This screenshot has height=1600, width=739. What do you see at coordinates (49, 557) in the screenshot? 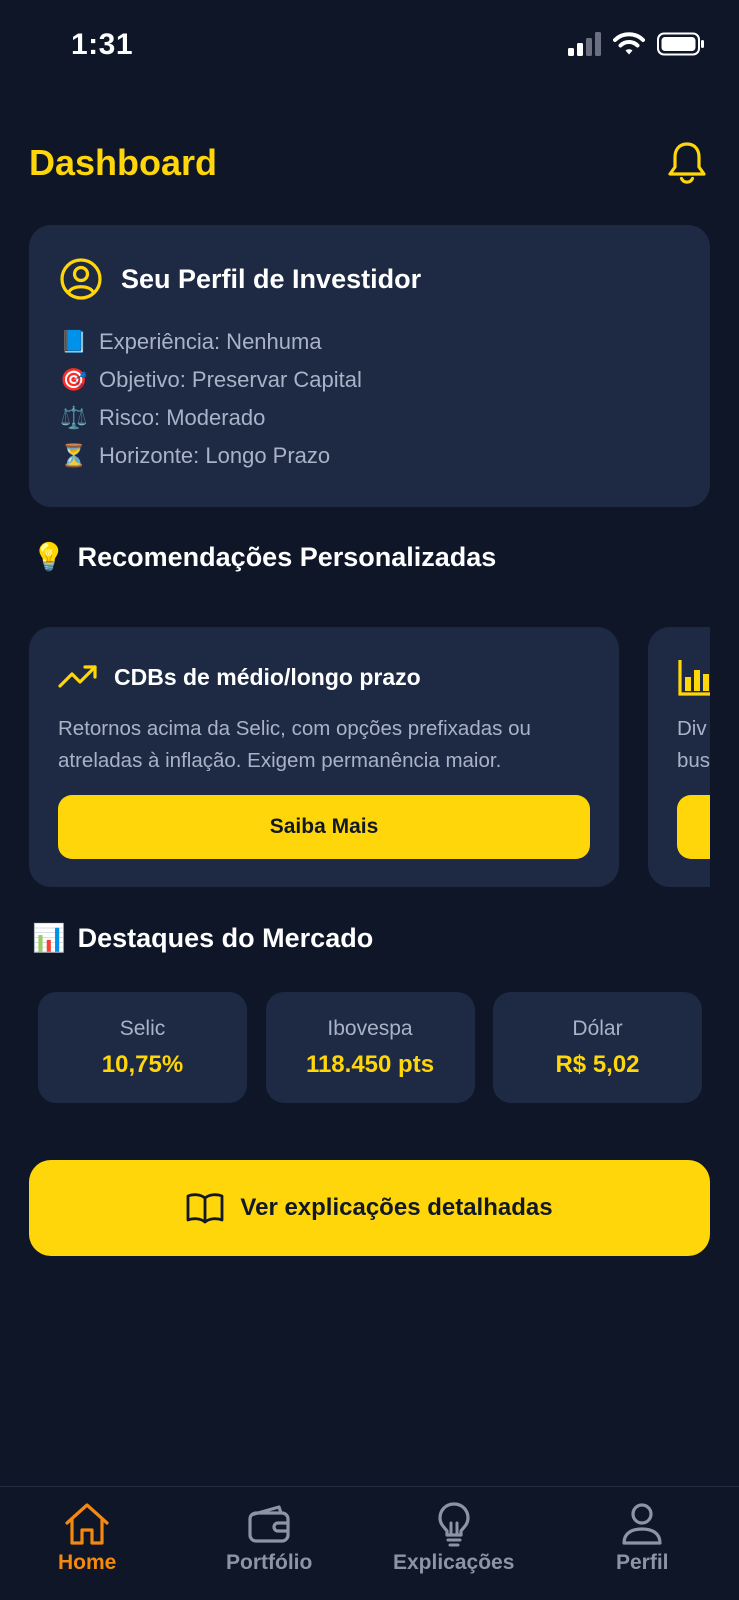
I see `lightbulb-emoji-icon: 💡` at bounding box center [49, 557].